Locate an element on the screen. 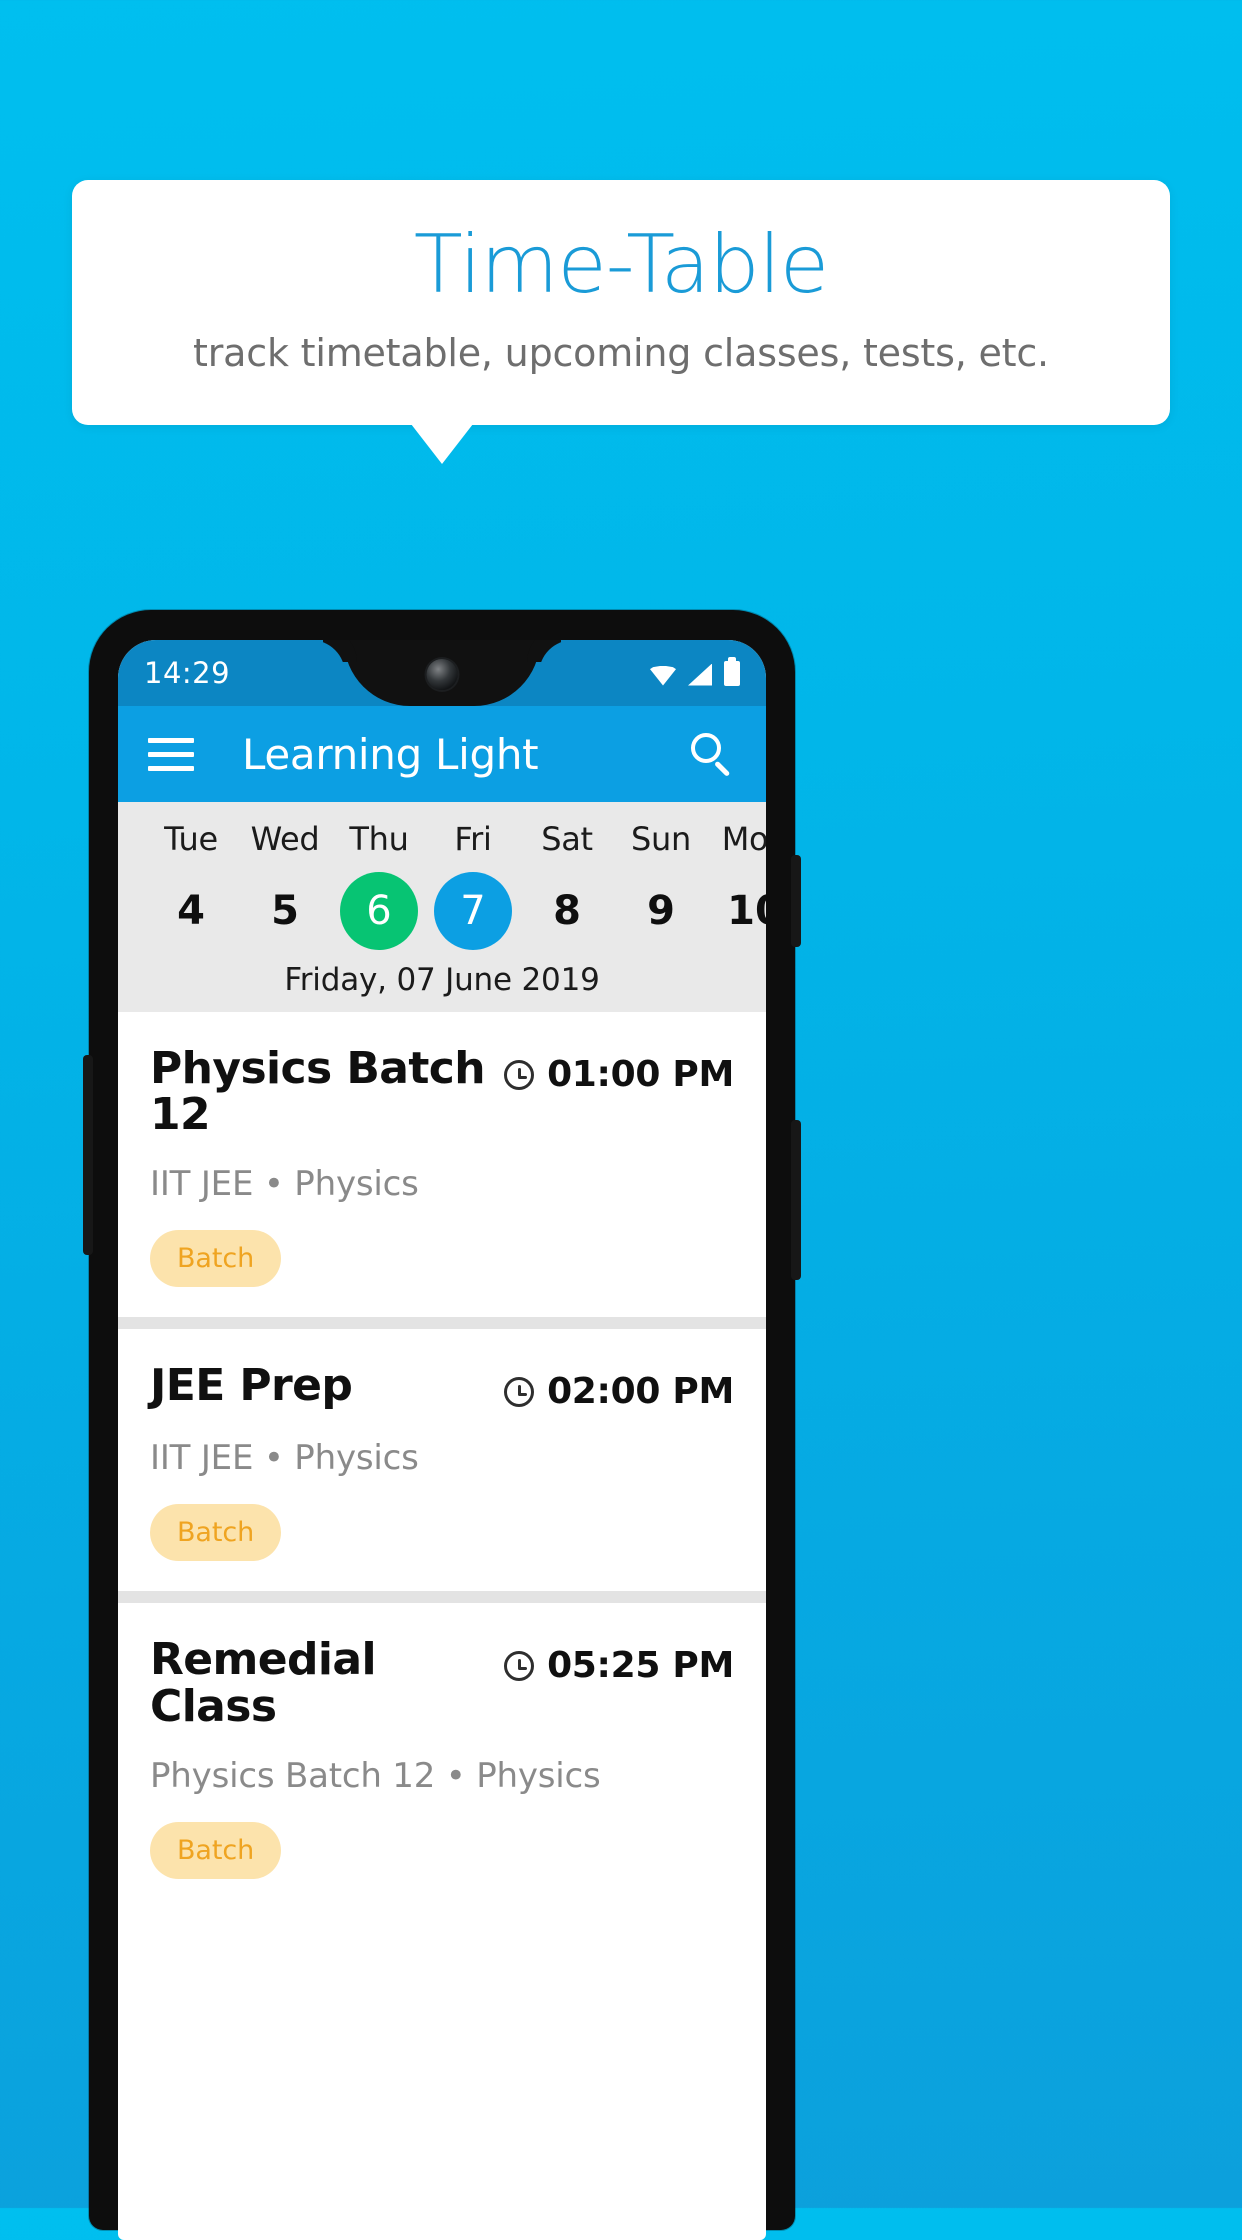 The width and height of the screenshot is (1242, 2240). date-strip-day-sat: Sat 8 is located at coordinates (567, 885).